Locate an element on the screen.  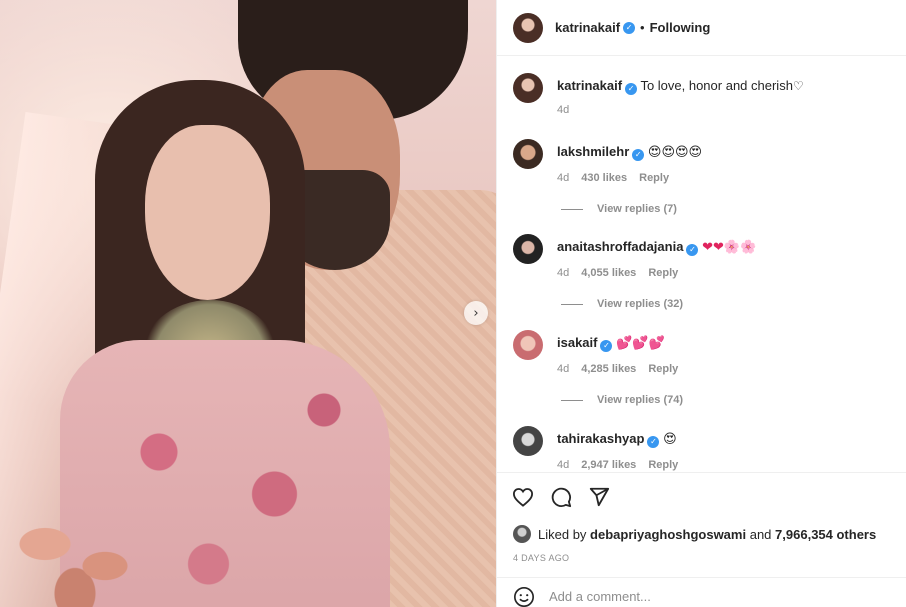
view-replies-button: View replies (32) is located at coordinates (622, 304).